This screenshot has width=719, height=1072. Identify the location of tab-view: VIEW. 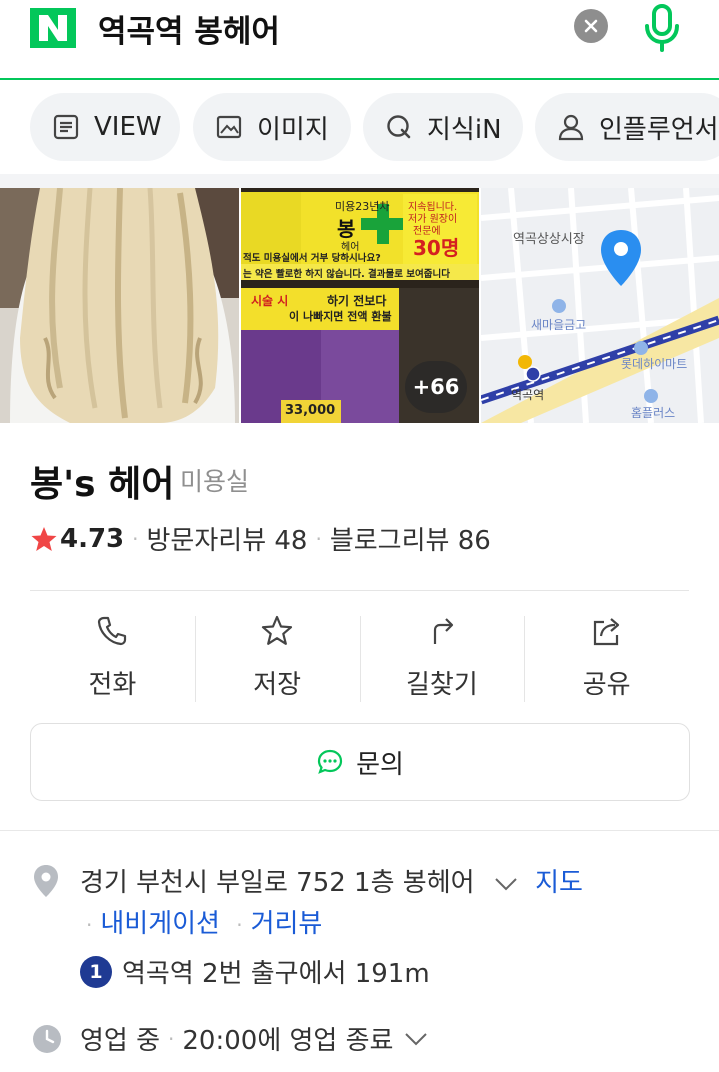
(105, 127).